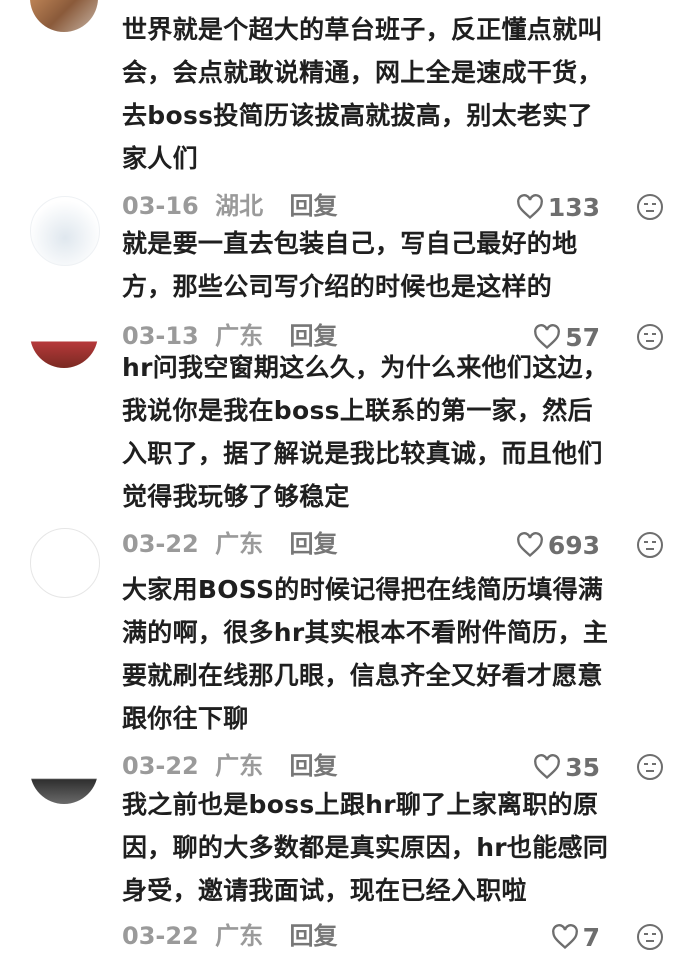 Image resolution: width=690 pixels, height=957 pixels. I want to click on like-button: 133, so click(558, 207).